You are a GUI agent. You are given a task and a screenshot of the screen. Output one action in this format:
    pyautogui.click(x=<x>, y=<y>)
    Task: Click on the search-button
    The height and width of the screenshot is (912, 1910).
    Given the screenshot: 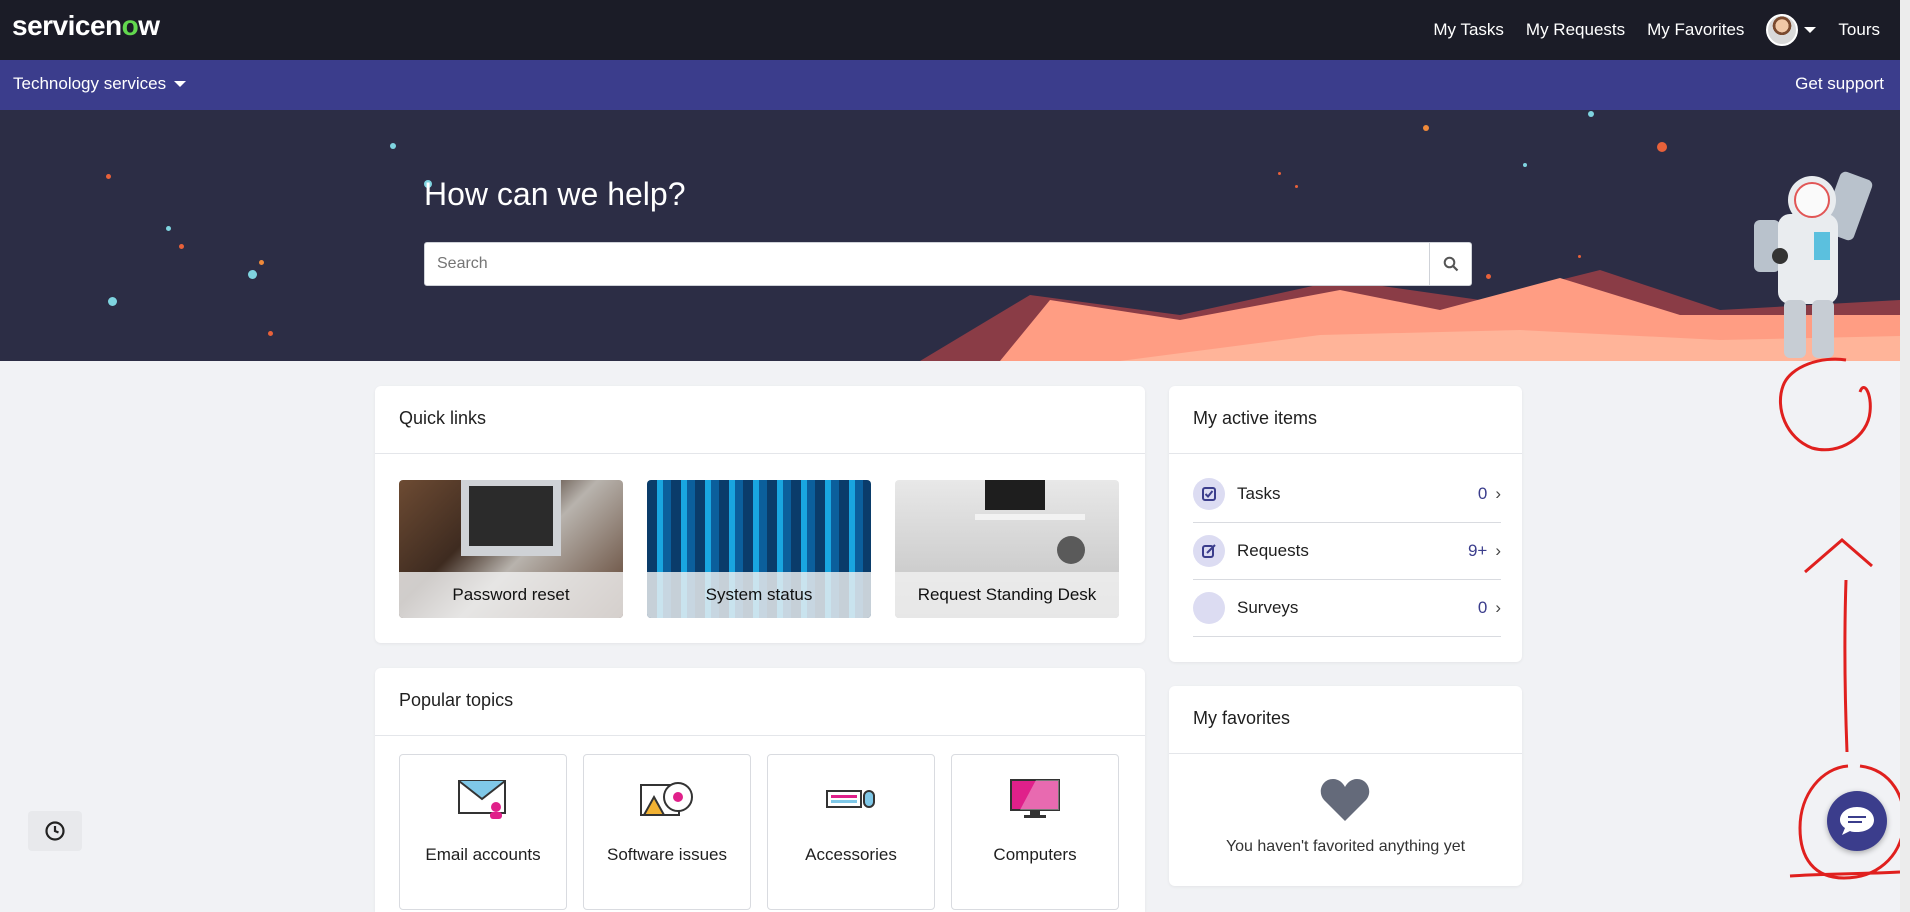 What is the action you would take?
    pyautogui.click(x=1450, y=264)
    